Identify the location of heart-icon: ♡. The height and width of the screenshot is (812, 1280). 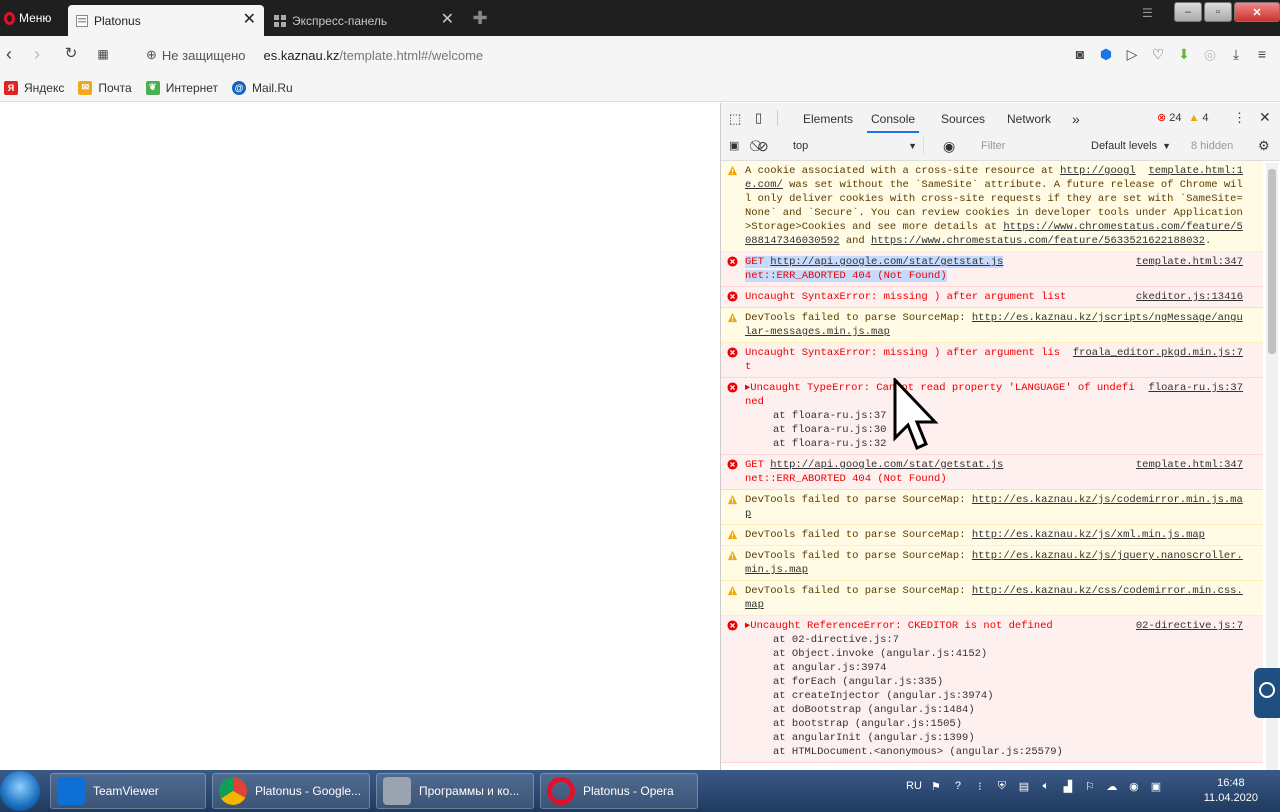
(1158, 54).